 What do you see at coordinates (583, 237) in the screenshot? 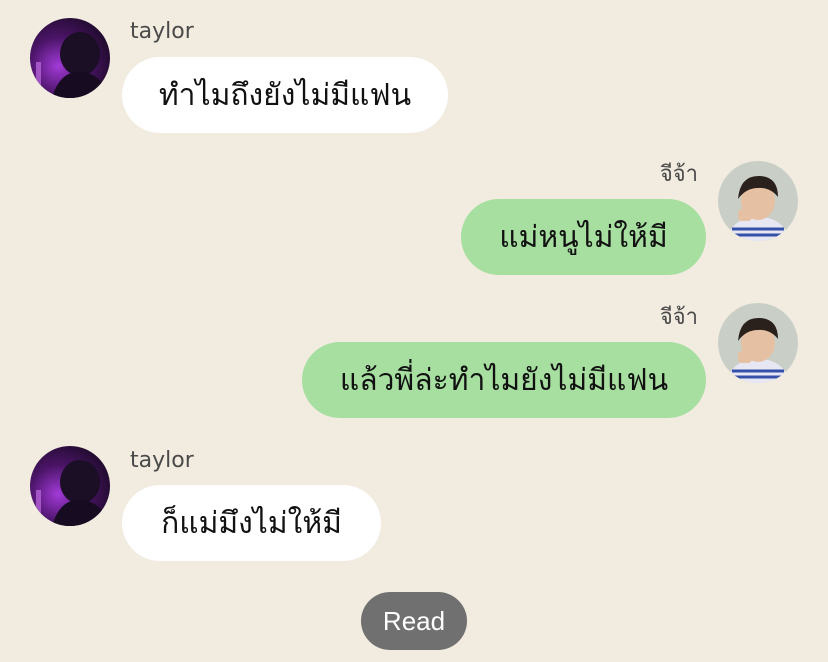
I see `message-bubble-outgoing: แม่หนูไม่ให้มี` at bounding box center [583, 237].